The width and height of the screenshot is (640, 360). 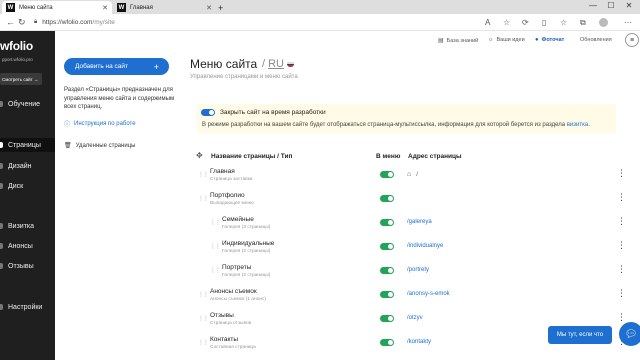 What do you see at coordinates (563, 22) in the screenshot?
I see `favorites-icon: ☆` at bounding box center [563, 22].